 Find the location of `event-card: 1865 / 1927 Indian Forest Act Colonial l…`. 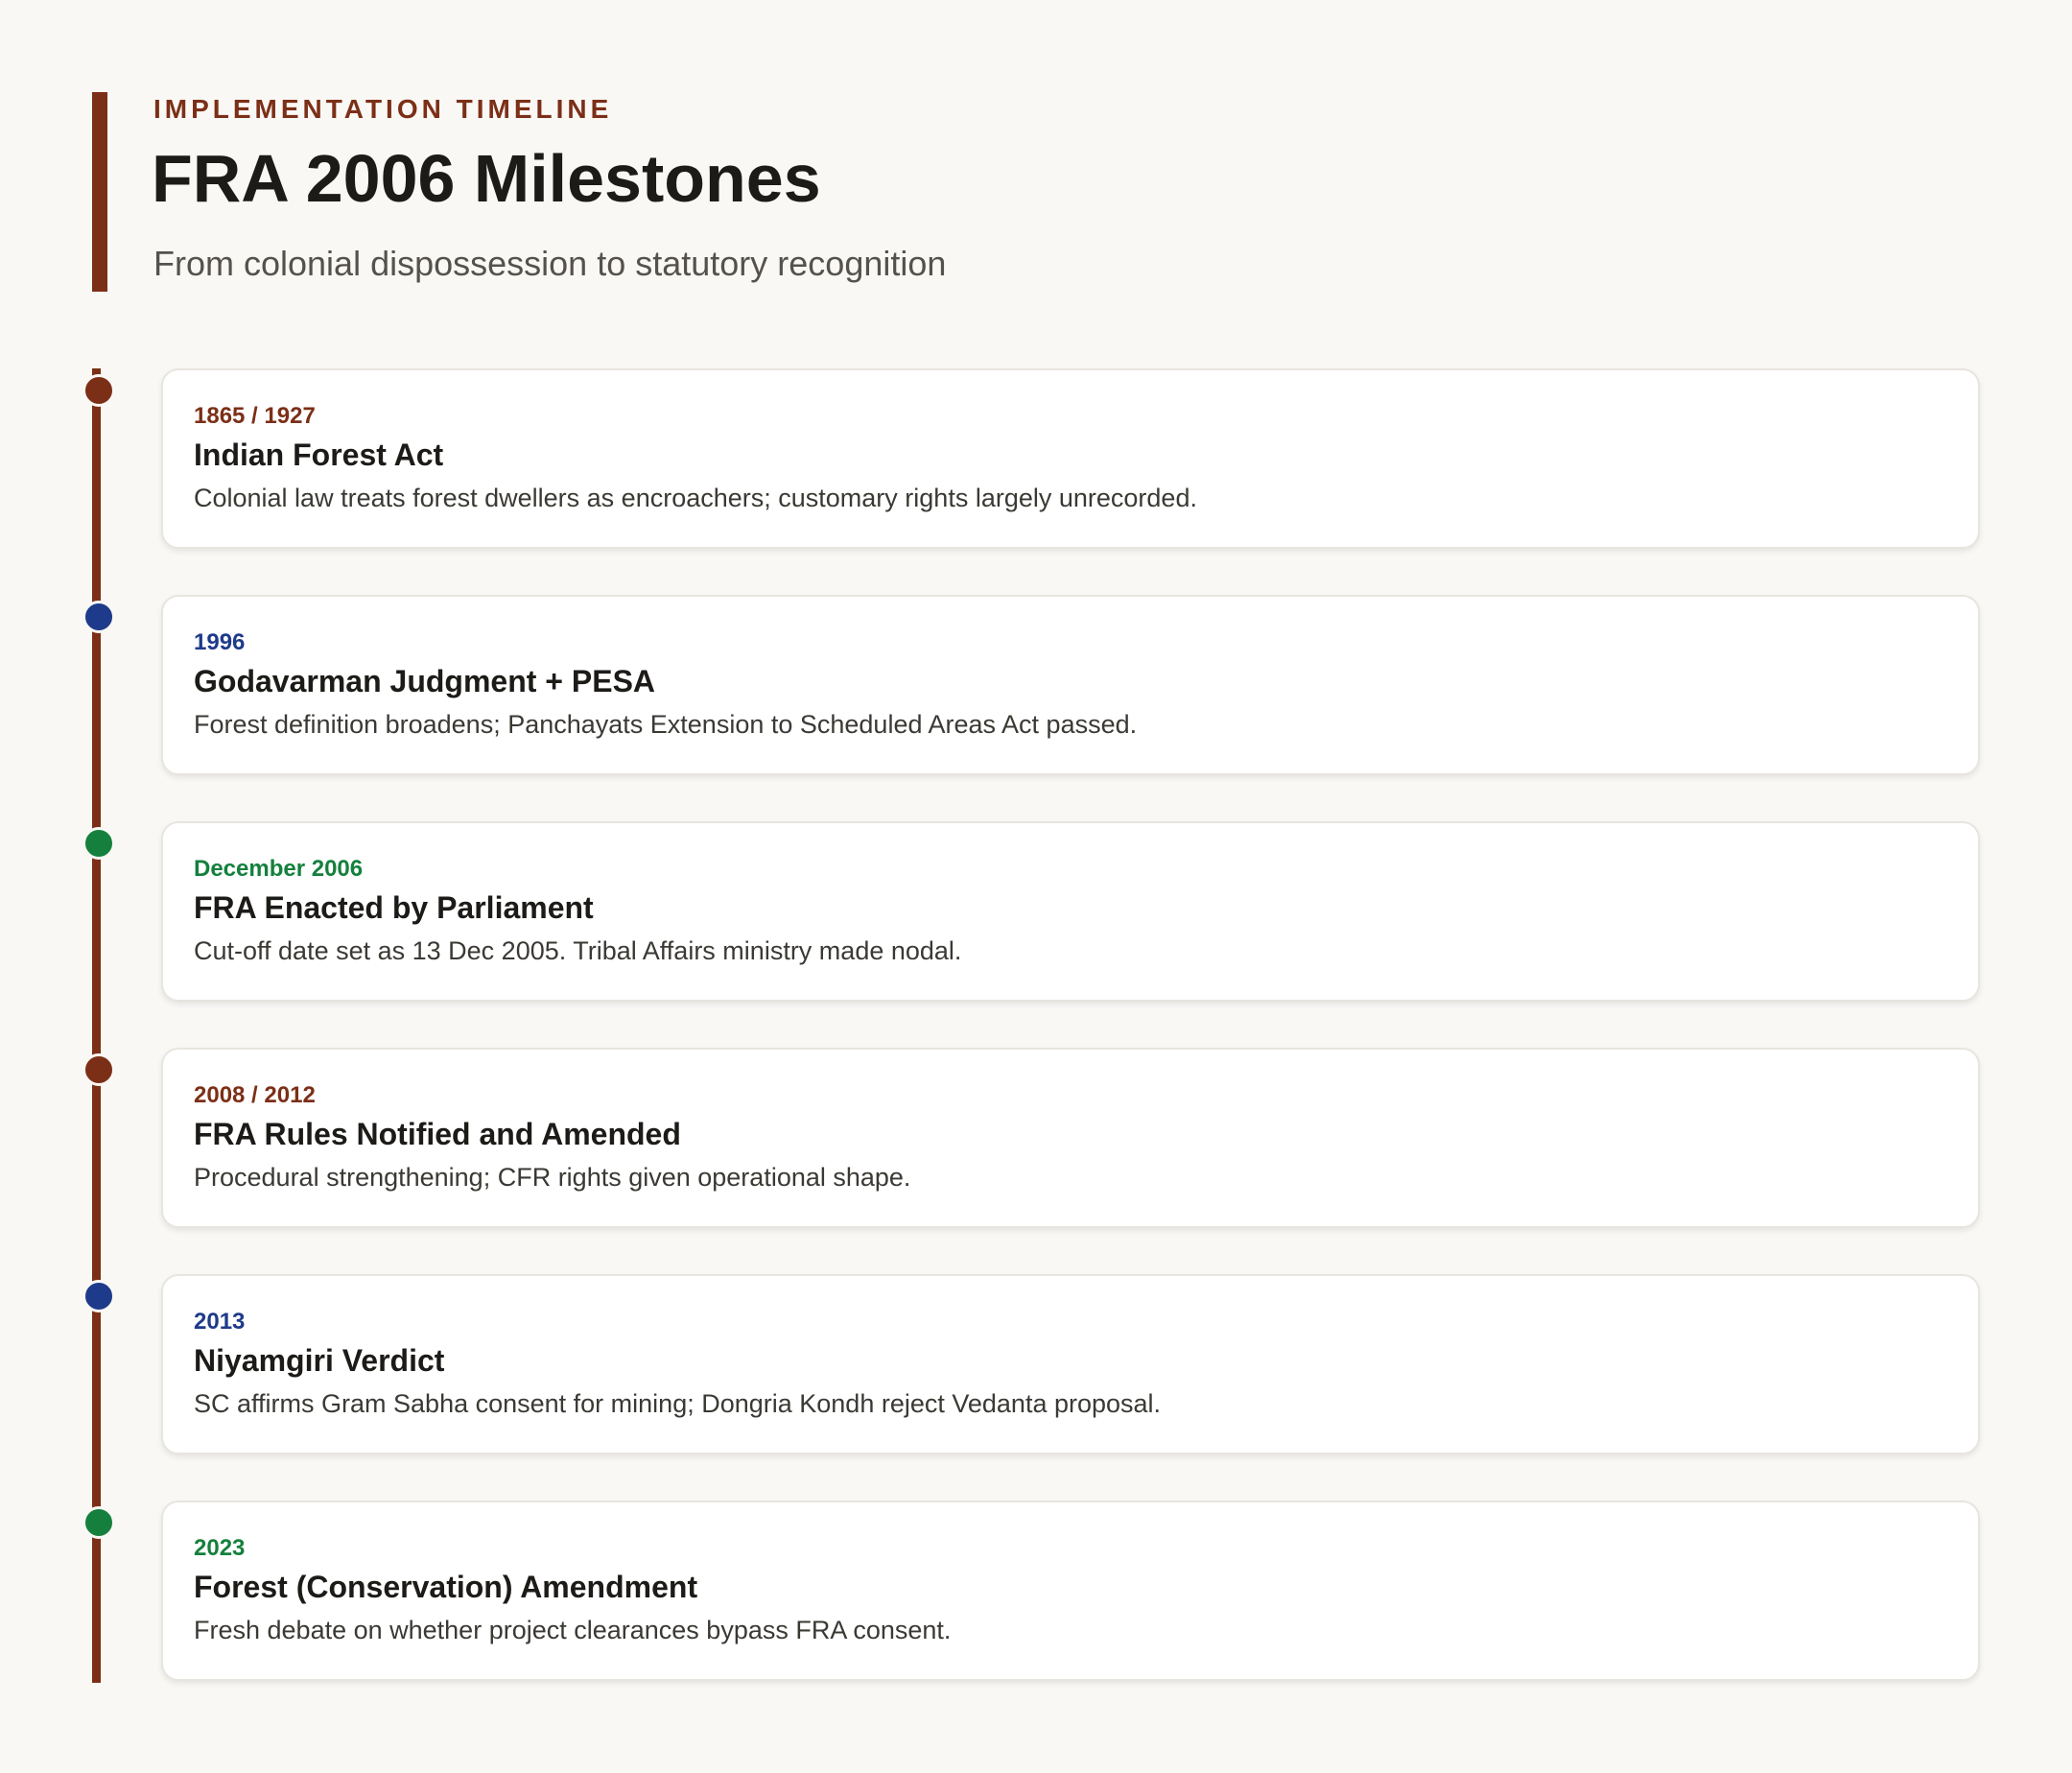

event-card: 1865 / 1927 Indian Forest Act Colonial l… is located at coordinates (1070, 458).